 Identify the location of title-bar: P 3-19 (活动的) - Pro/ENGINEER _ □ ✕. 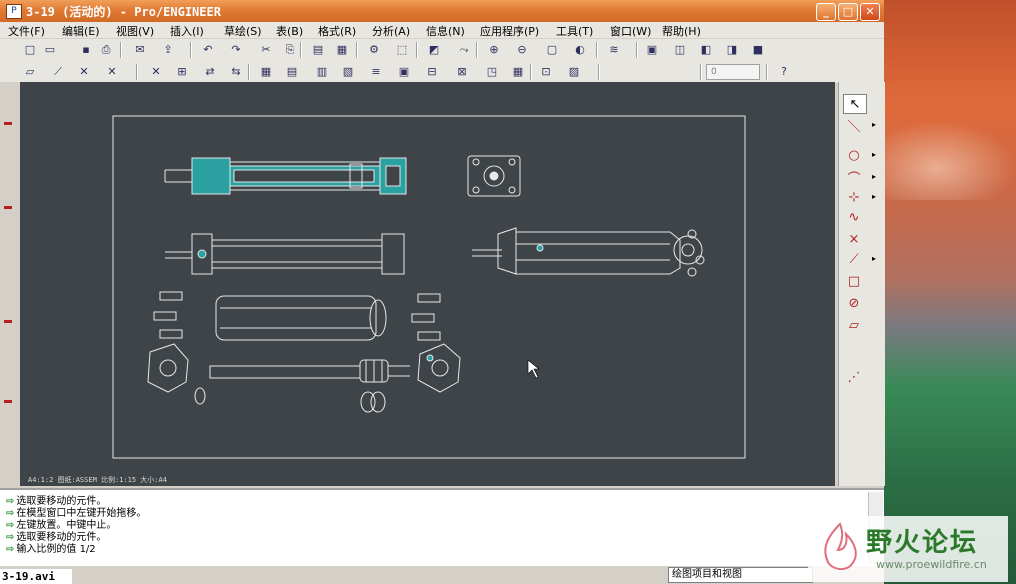
(442, 11).